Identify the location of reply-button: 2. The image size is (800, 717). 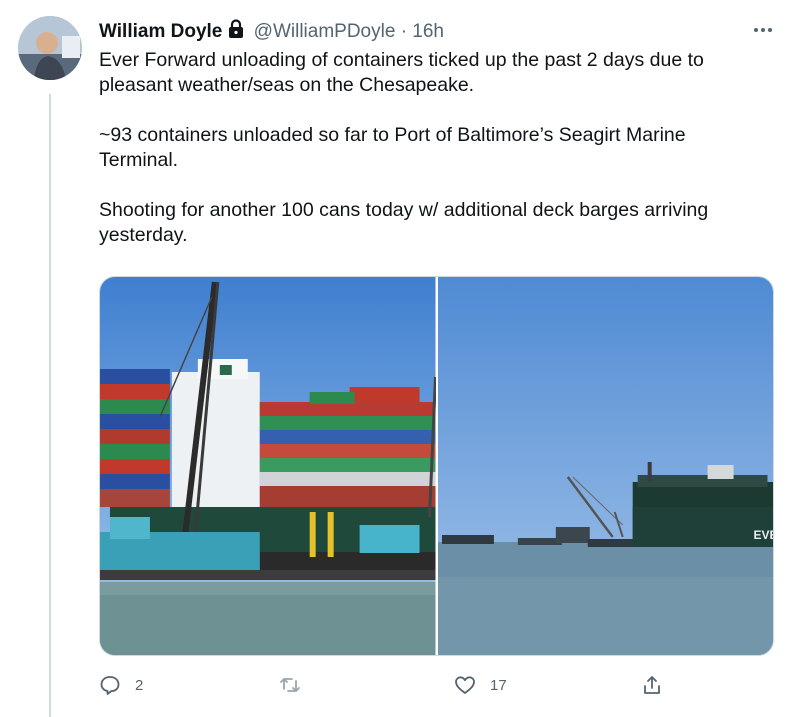
(121, 685).